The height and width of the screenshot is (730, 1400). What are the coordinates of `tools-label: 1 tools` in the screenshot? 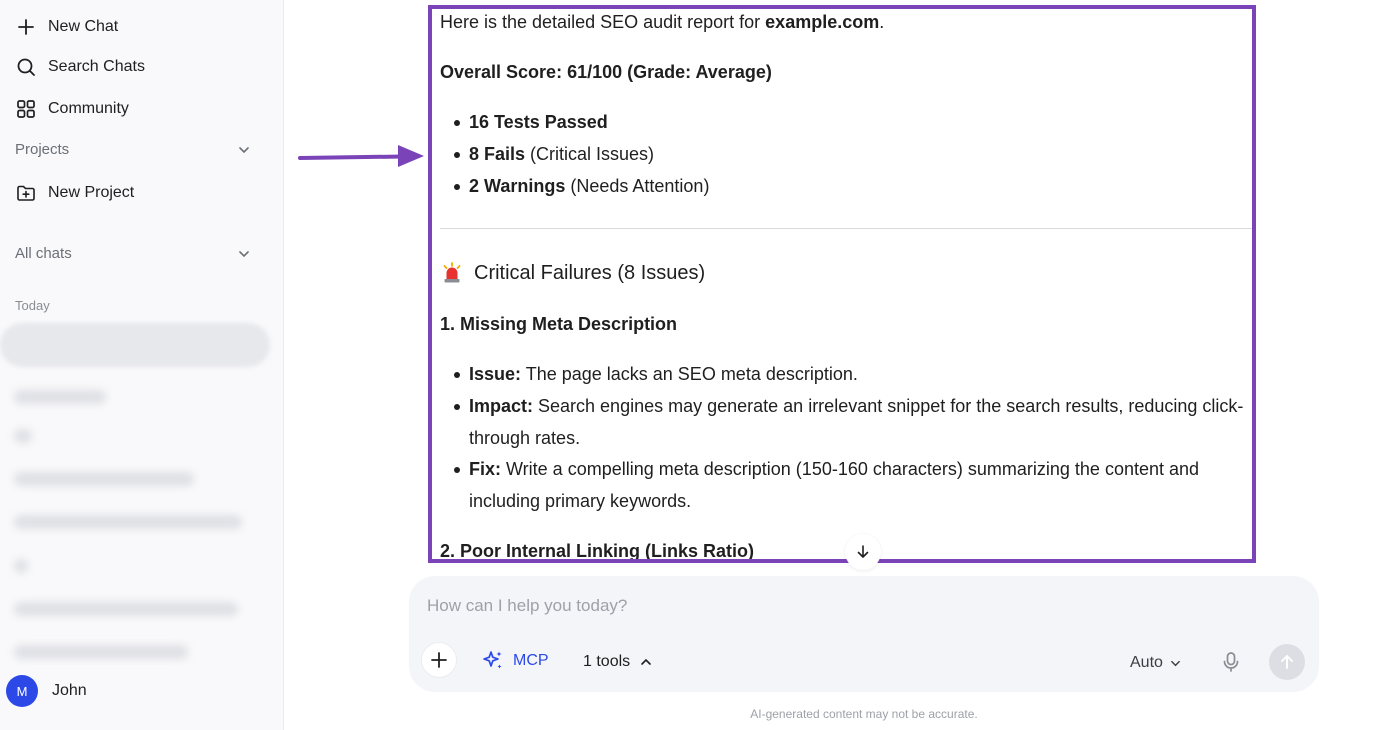 It's located at (607, 661).